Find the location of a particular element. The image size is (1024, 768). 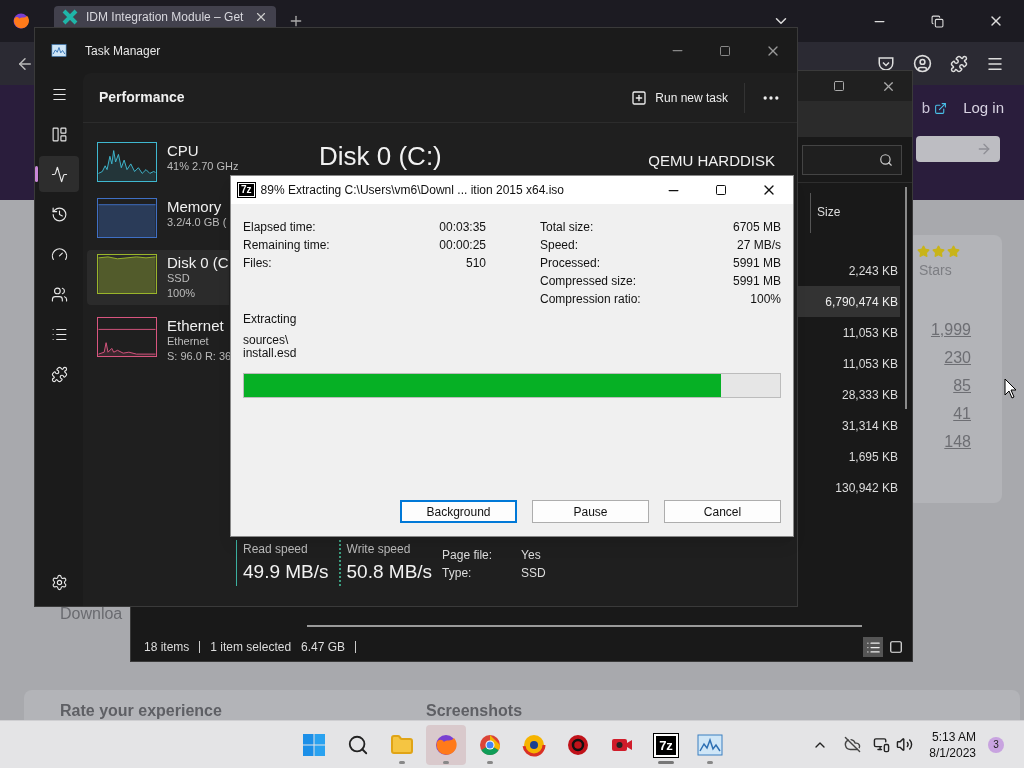

stat-value: 00:03:35 is located at coordinates (462, 227).